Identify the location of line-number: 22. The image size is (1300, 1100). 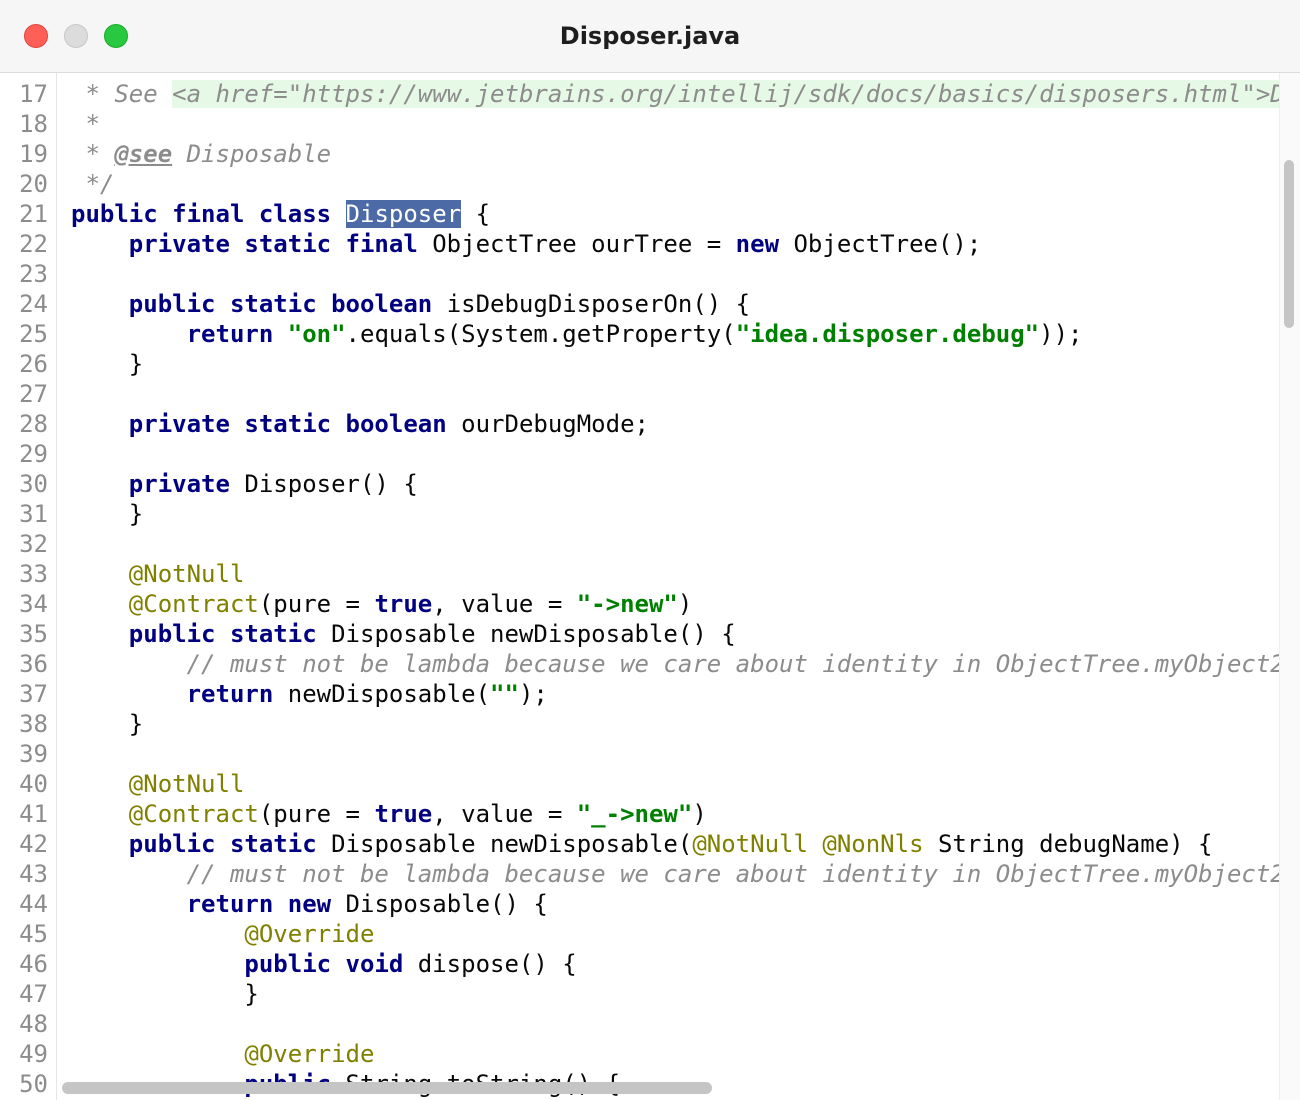
(33, 244).